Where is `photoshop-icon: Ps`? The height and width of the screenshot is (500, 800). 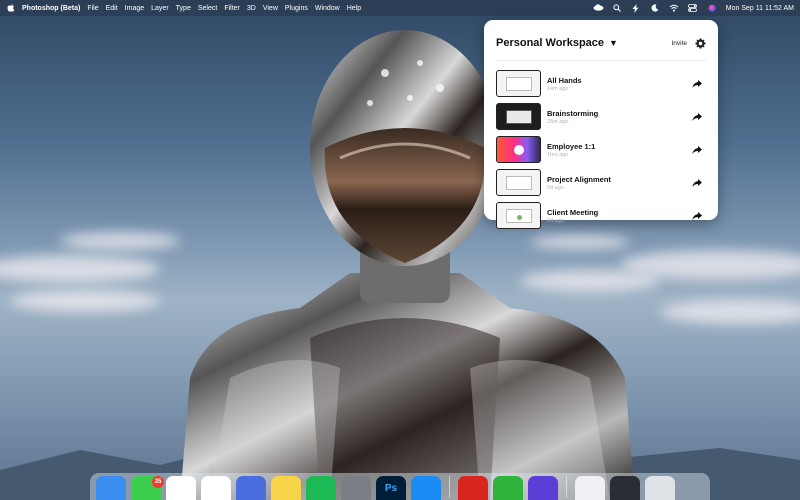 photoshop-icon: Ps is located at coordinates (391, 488).